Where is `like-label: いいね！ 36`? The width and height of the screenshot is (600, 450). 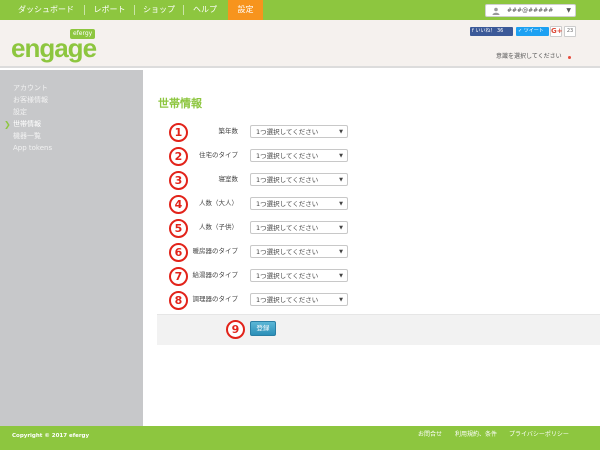
like-label: いいね！ 36 is located at coordinates (489, 31).